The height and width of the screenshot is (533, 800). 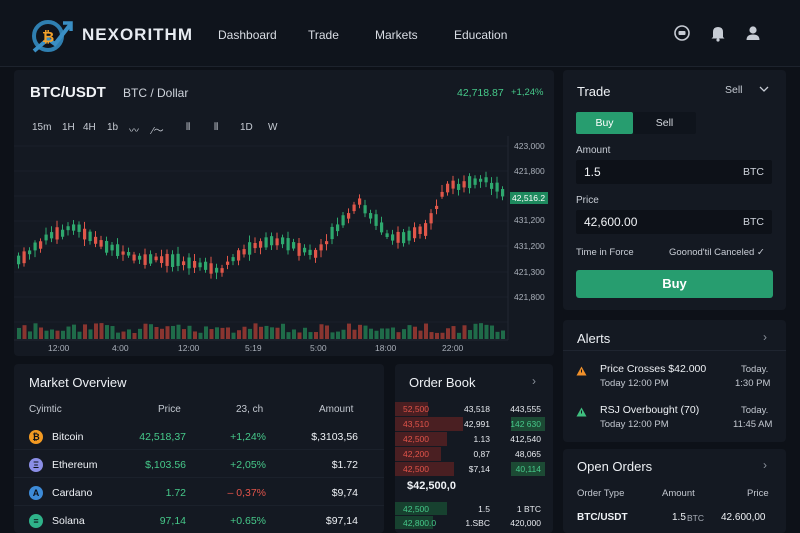 What do you see at coordinates (474, 454) in the screenshot?
I see `order-book-ask-row: 42,200 0,87 48,065` at bounding box center [474, 454].